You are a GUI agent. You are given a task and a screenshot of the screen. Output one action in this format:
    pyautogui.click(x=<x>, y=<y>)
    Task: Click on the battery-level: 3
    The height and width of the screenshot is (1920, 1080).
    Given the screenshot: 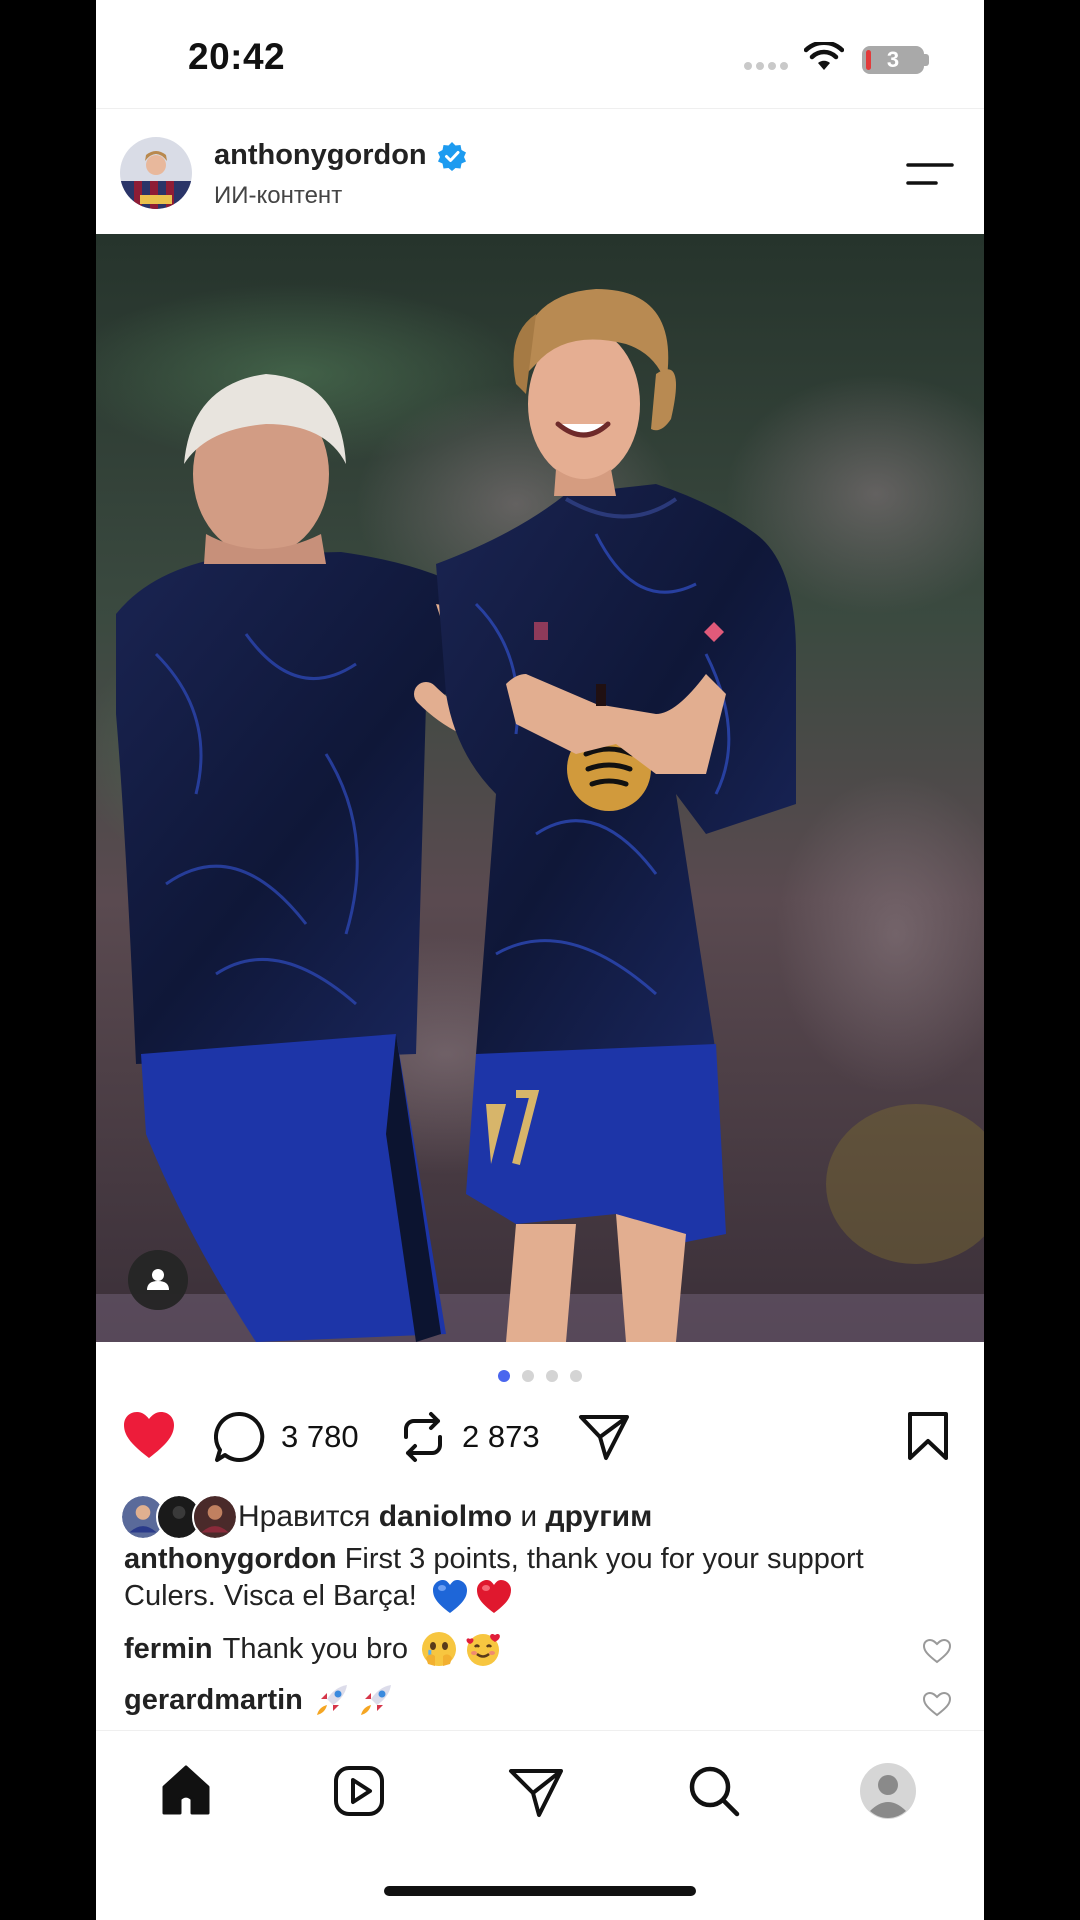 What is the action you would take?
    pyautogui.click(x=893, y=59)
    